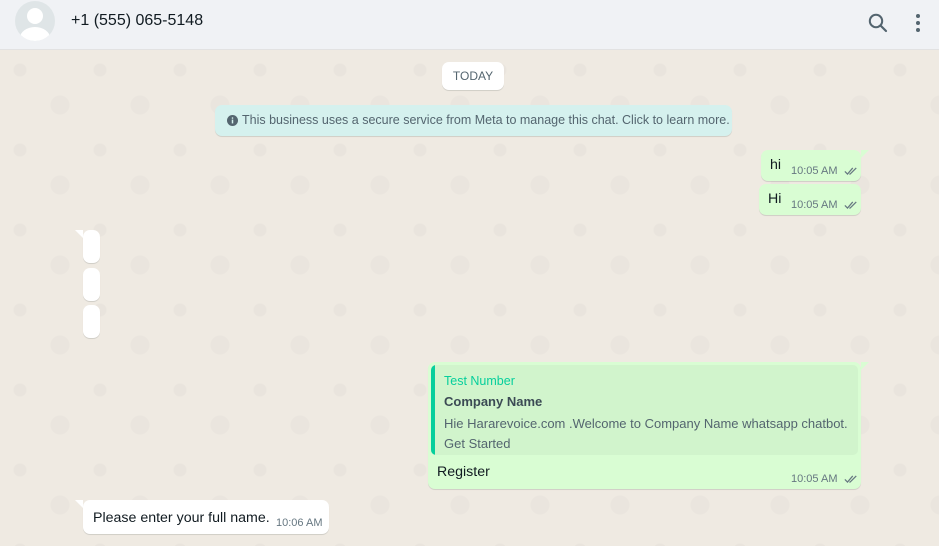 This screenshot has height=546, width=939. Describe the element at coordinates (473, 76) in the screenshot. I see `date-chip: TODAY` at that location.